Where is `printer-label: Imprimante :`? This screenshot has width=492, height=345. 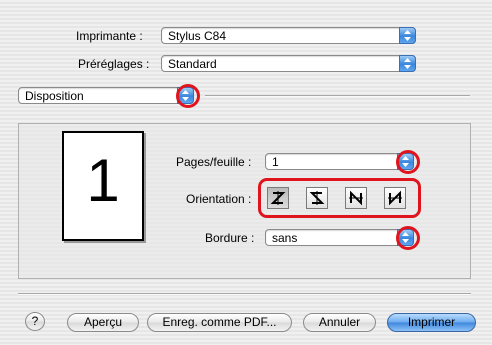 printer-label: Imprimante : is located at coordinates (109, 36).